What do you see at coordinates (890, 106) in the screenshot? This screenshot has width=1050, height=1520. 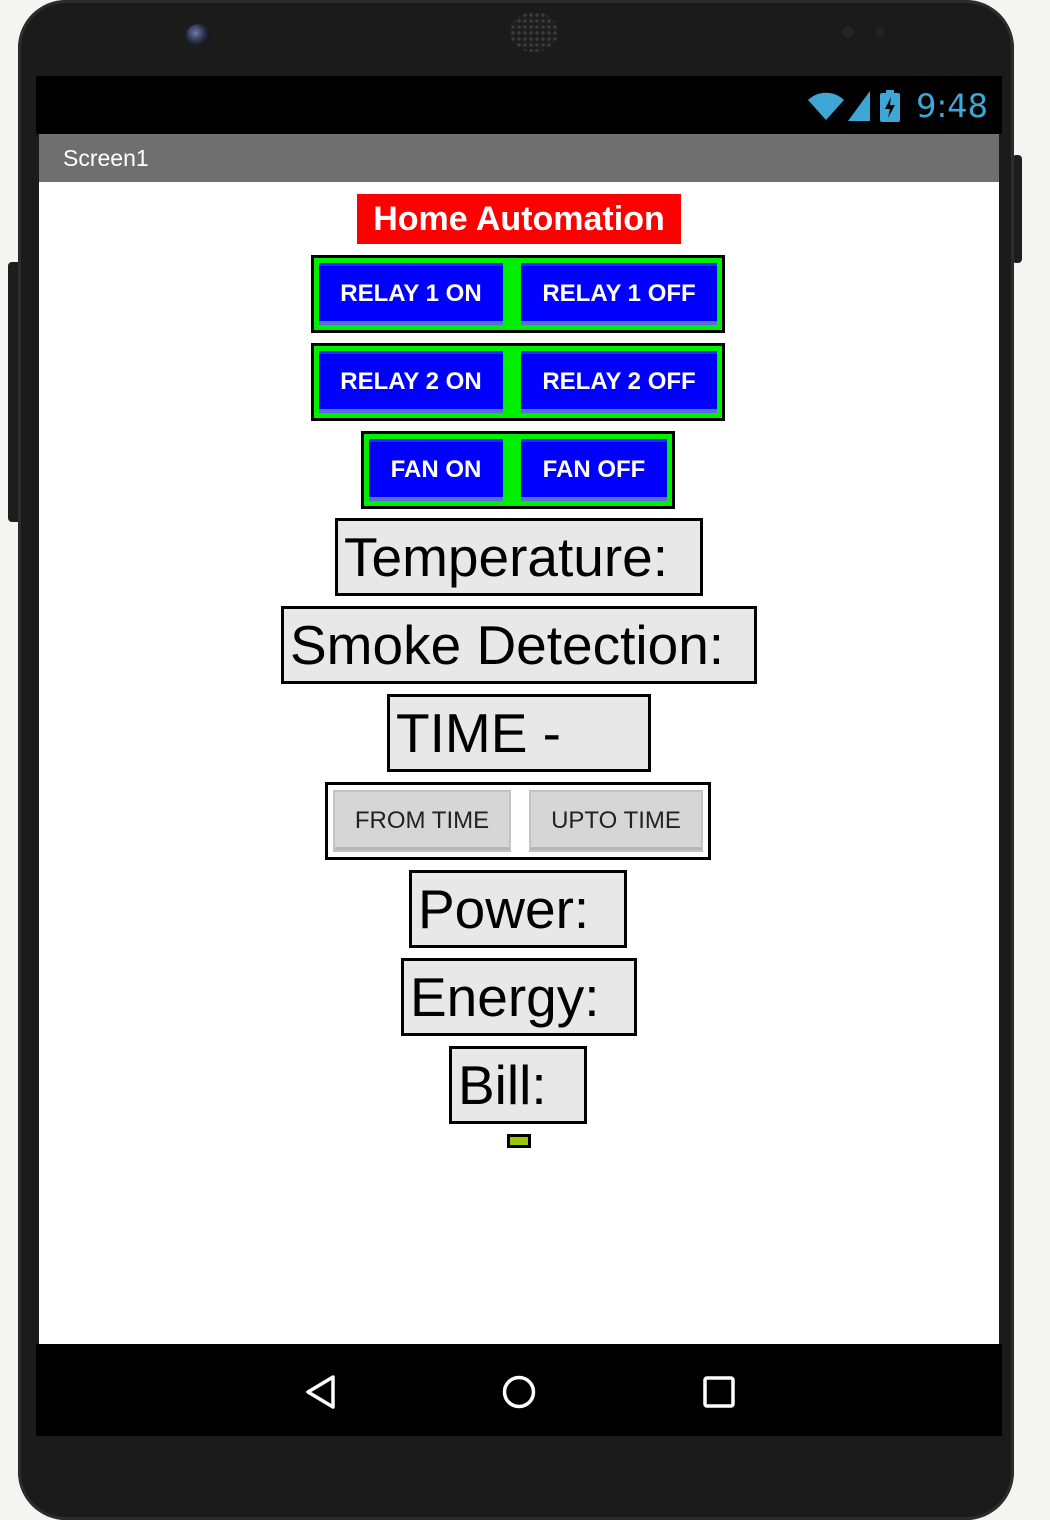 I see `battery-charging-icon` at bounding box center [890, 106].